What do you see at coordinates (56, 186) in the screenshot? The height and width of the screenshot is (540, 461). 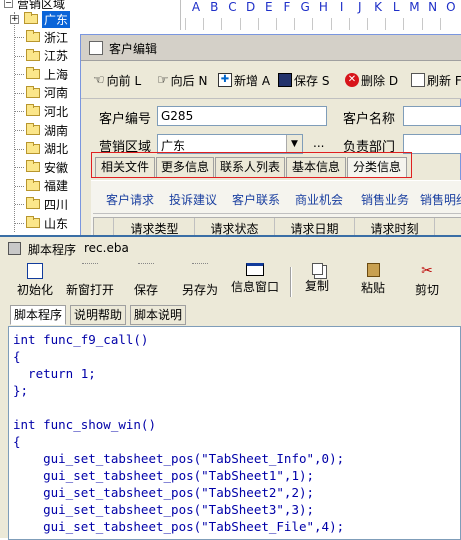 I see `tree-item-label: 福建` at bounding box center [56, 186].